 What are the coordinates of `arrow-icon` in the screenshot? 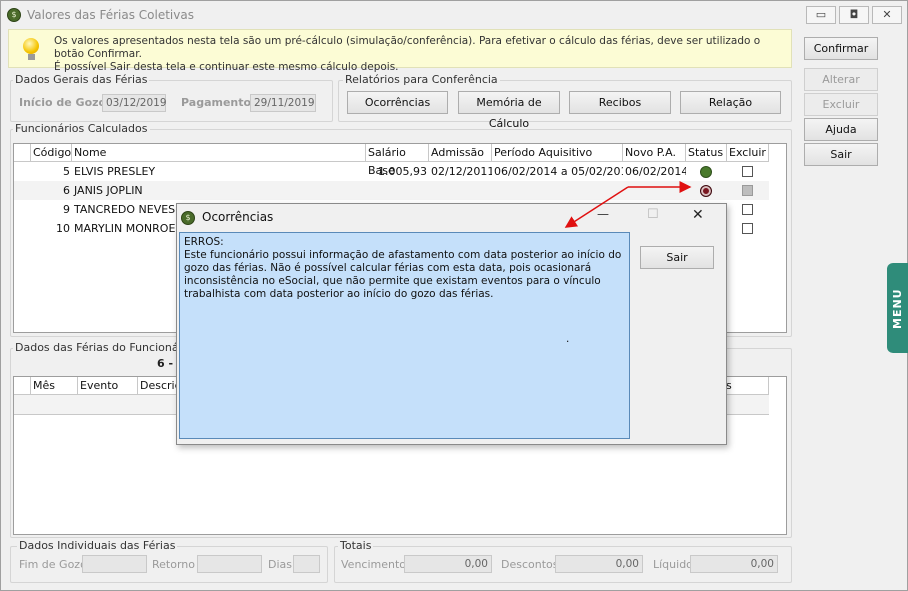 It's located at (628, 204).